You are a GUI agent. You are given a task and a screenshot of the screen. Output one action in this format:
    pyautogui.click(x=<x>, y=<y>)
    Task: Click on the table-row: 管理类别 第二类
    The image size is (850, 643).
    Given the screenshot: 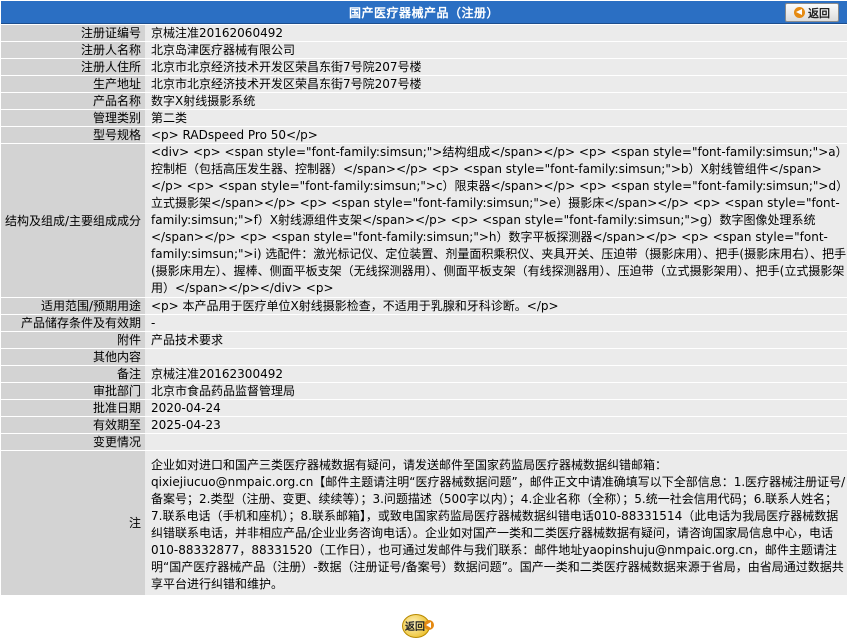 What is the action you would take?
    pyautogui.click(x=424, y=118)
    